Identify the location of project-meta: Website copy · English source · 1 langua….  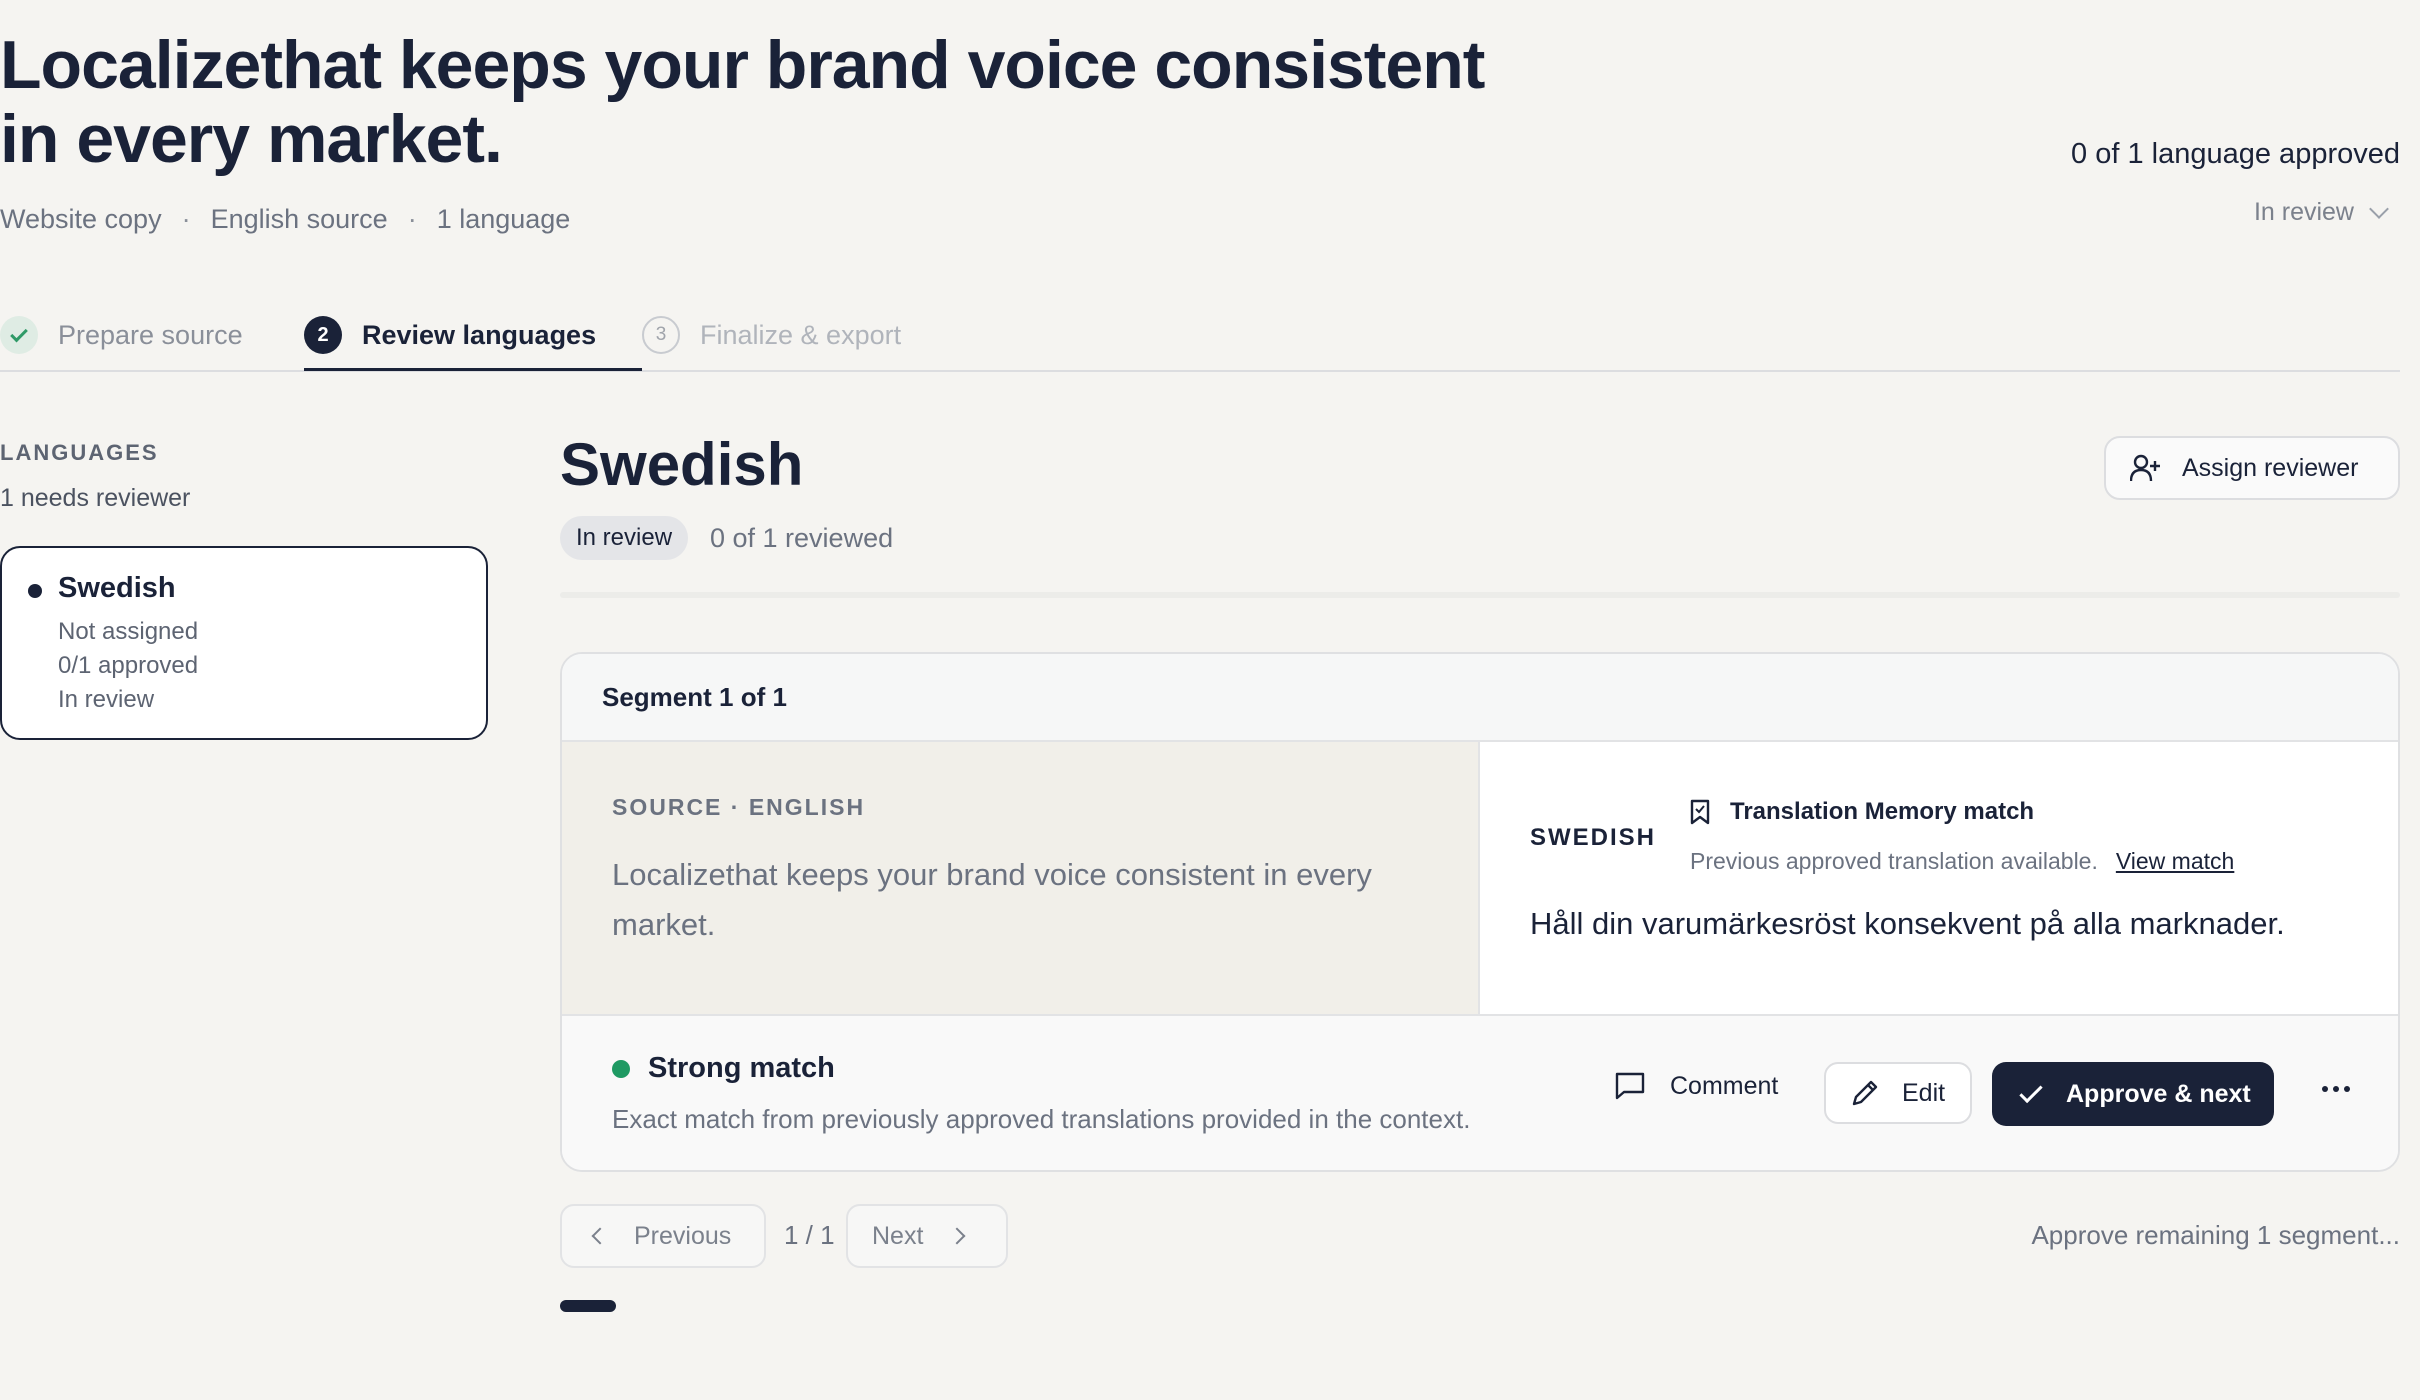
(285, 219).